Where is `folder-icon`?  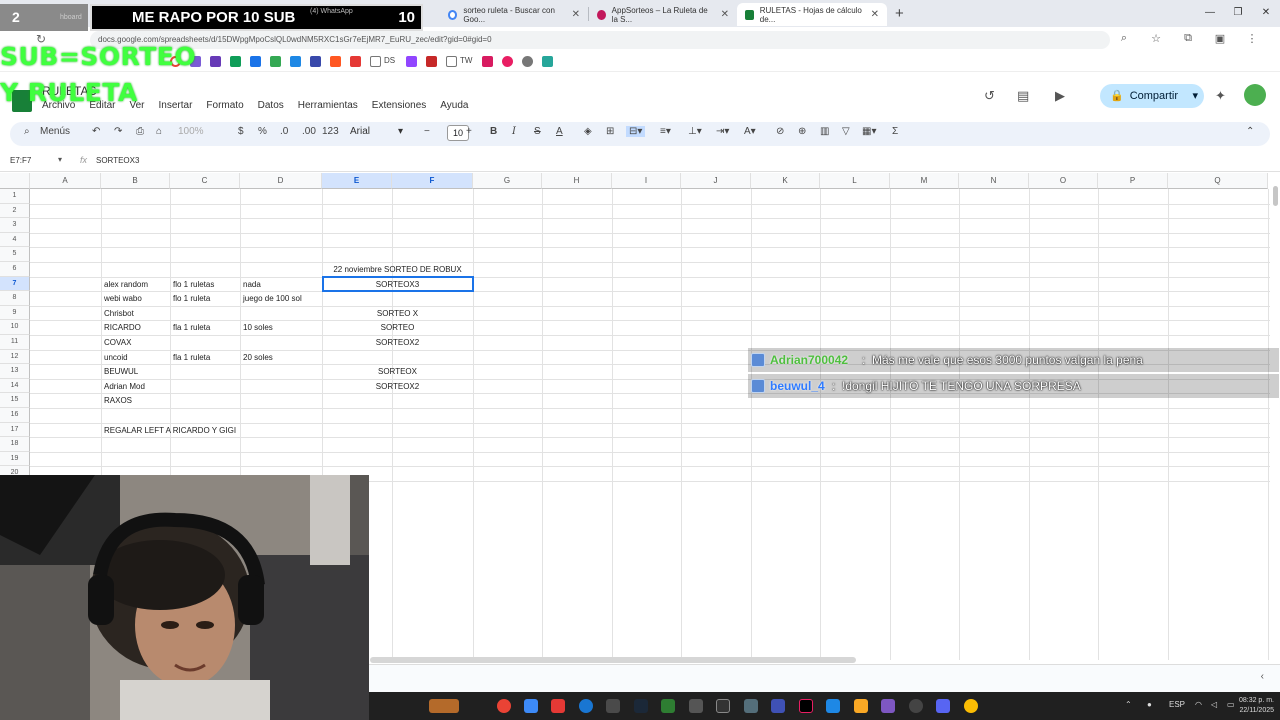 folder-icon is located at coordinates (375, 61).